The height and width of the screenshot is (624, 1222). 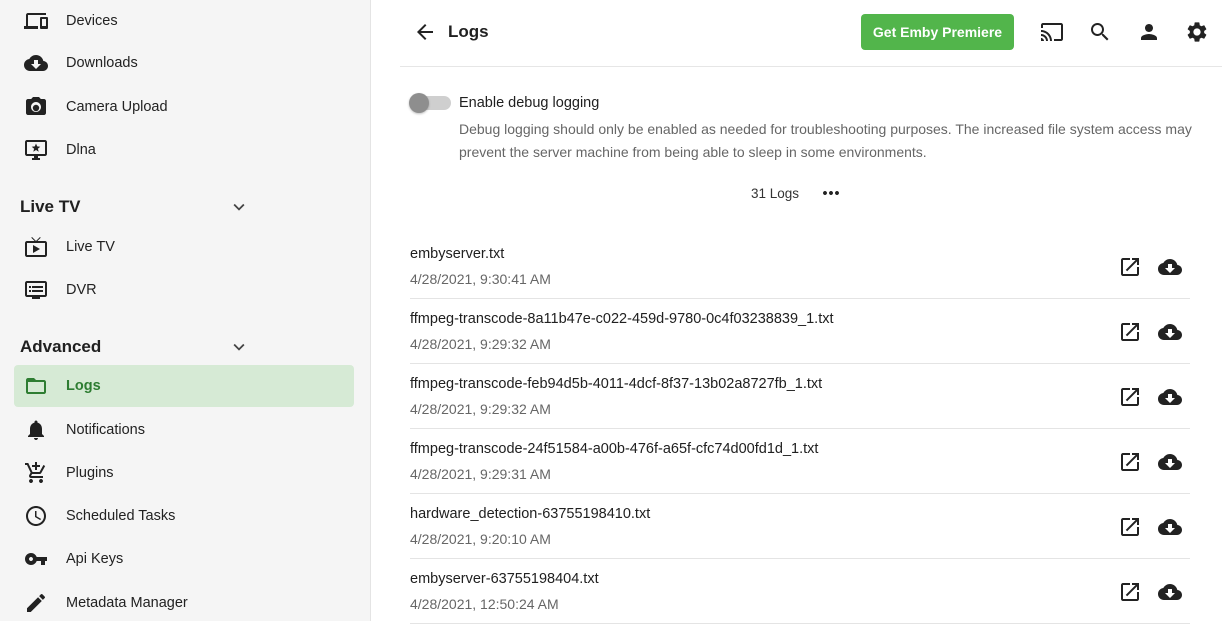 I want to click on sidebar-item-label: DVR, so click(x=81, y=290).